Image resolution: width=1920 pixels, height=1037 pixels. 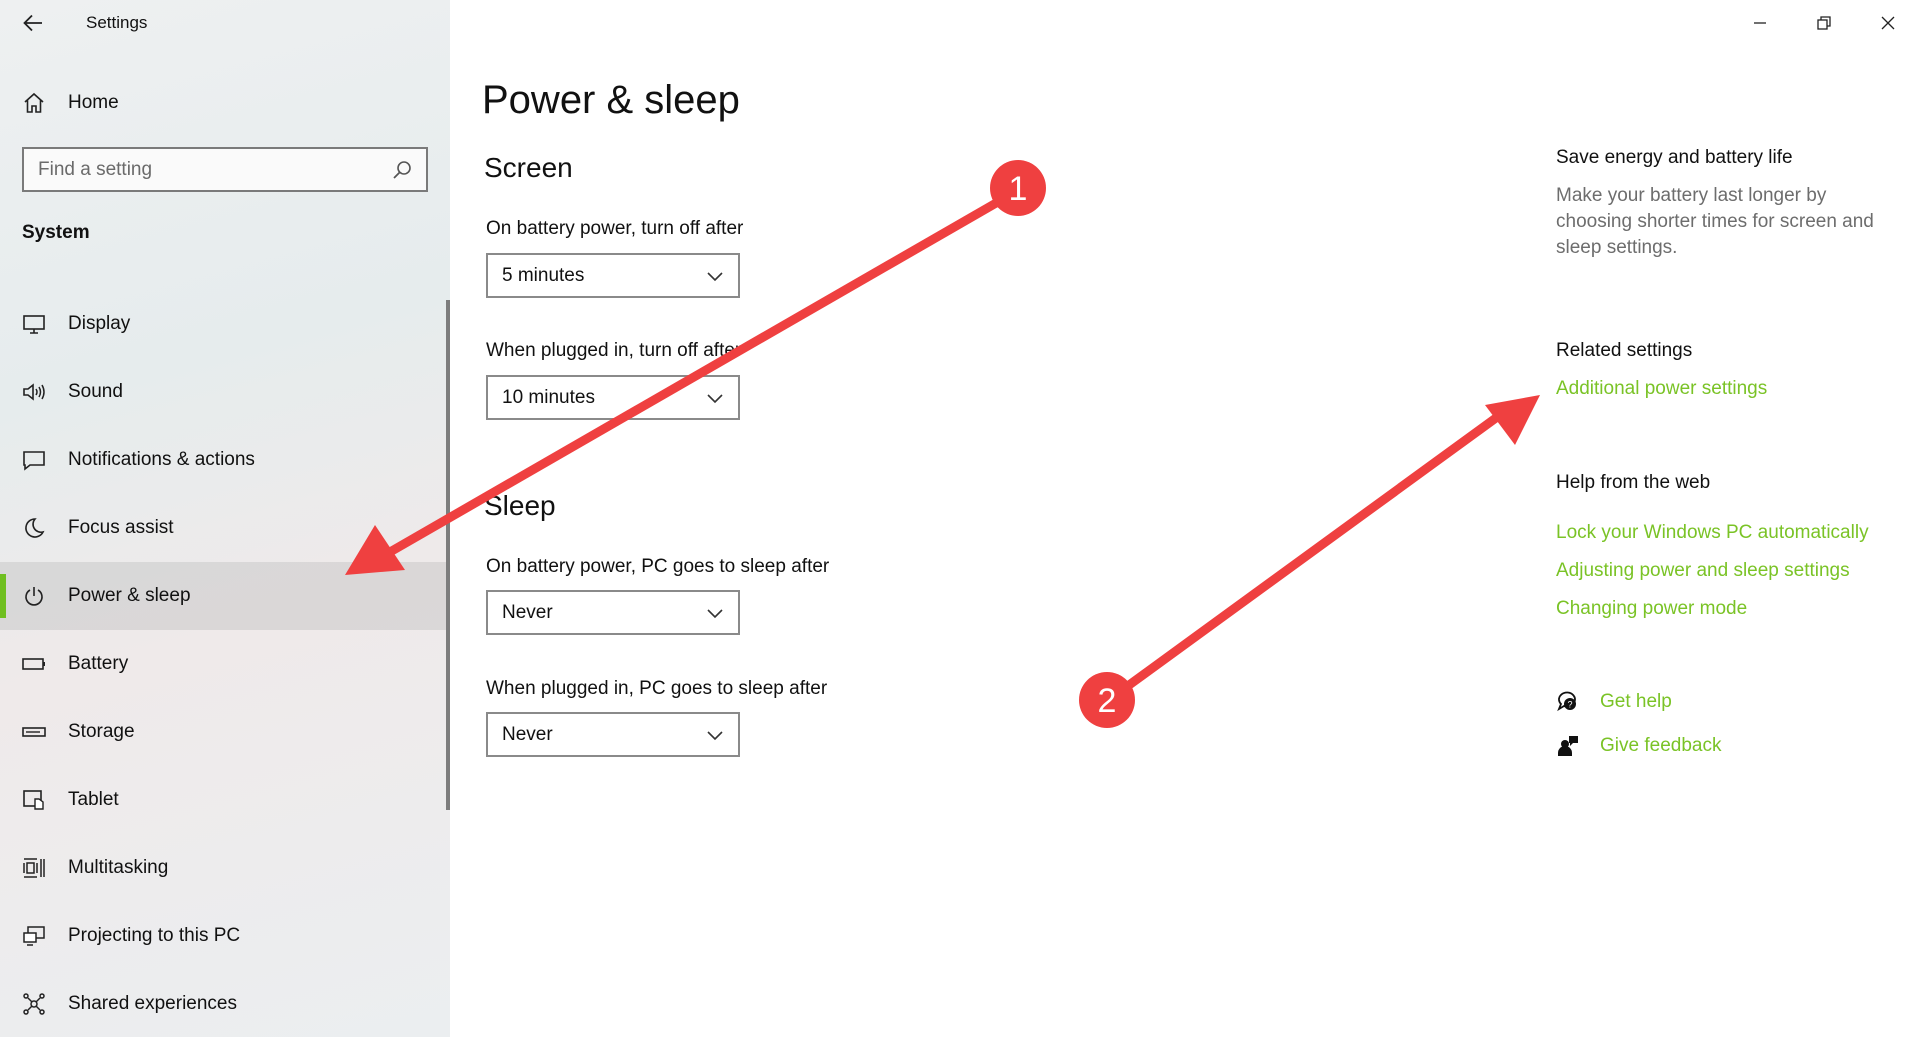 I want to click on sidebar-item-projecting: Projecting to this PC, so click(x=225, y=936).